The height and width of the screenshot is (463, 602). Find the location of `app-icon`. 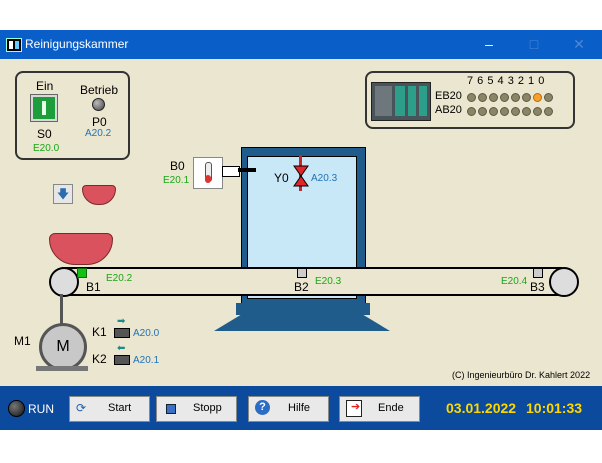

app-icon is located at coordinates (14, 45).